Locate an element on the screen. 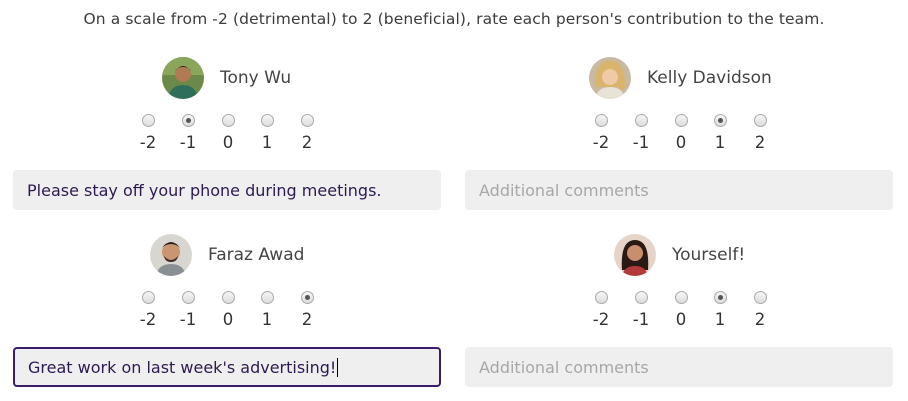  comment-field-kelly: Additional comments is located at coordinates (679, 190).